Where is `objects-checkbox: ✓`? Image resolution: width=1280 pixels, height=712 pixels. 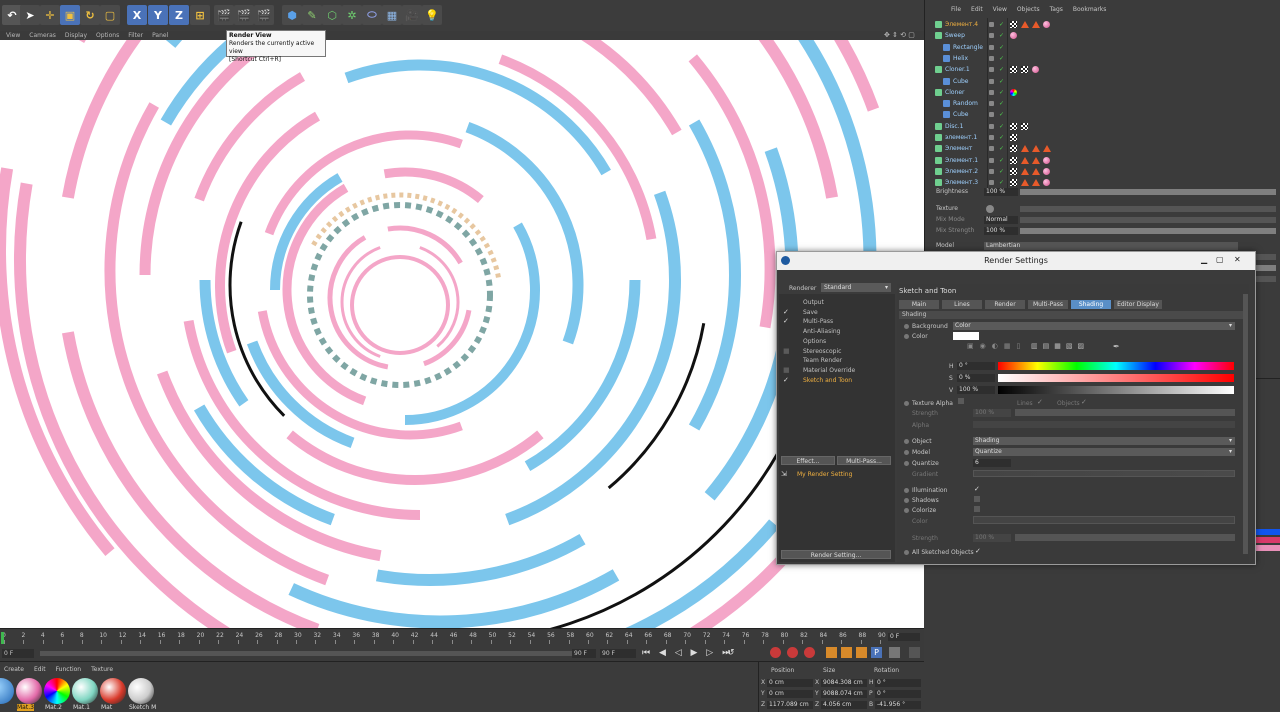
objects-checkbox: ✓ is located at coordinates (1084, 402).